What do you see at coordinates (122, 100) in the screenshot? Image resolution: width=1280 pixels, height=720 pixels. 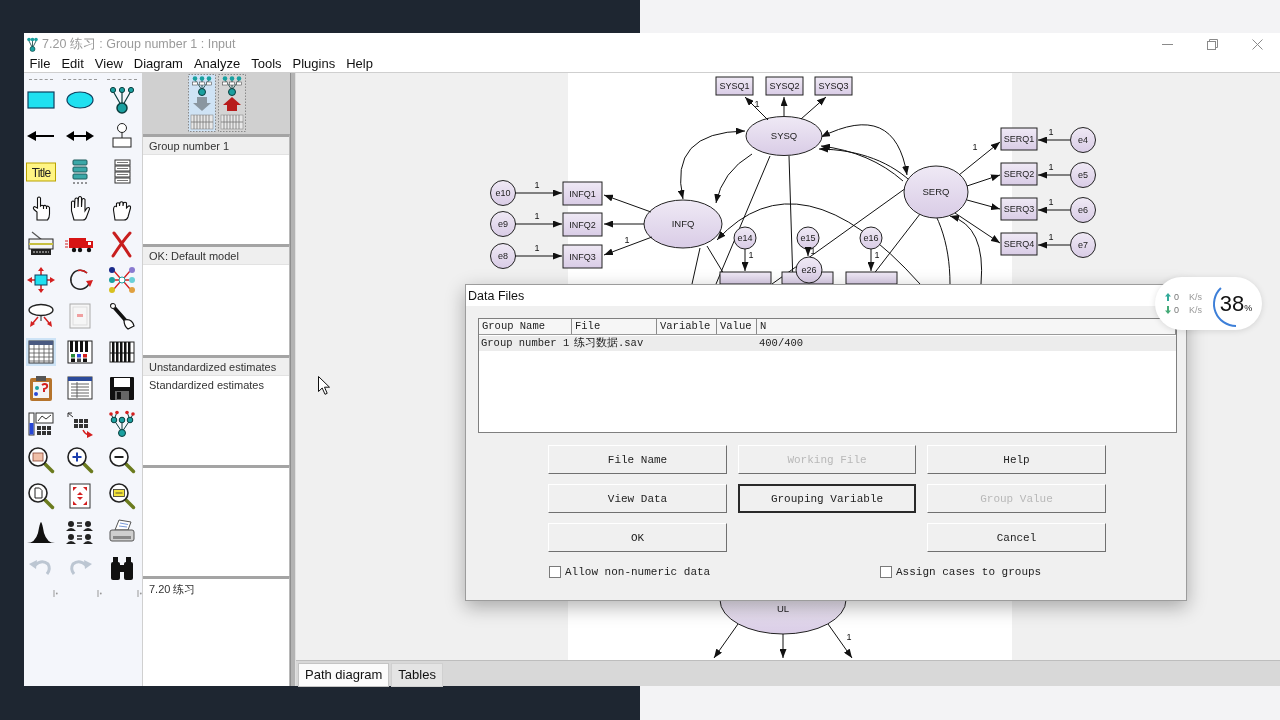 I see `node-tree-icon` at bounding box center [122, 100].